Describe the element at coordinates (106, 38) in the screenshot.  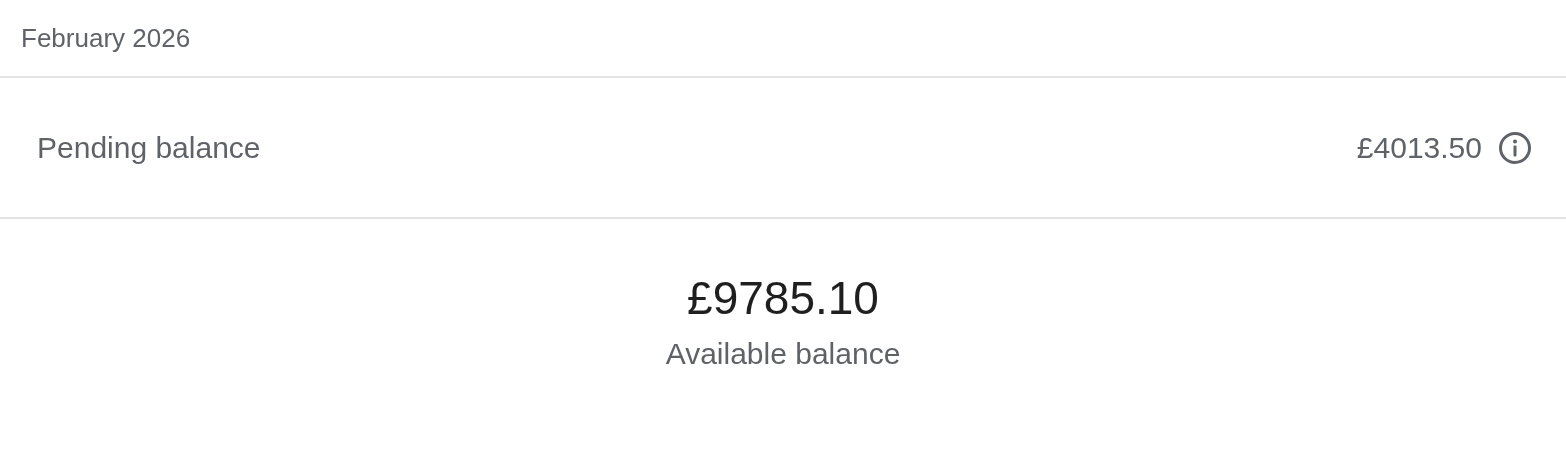
I see `month-title: February 2026` at that location.